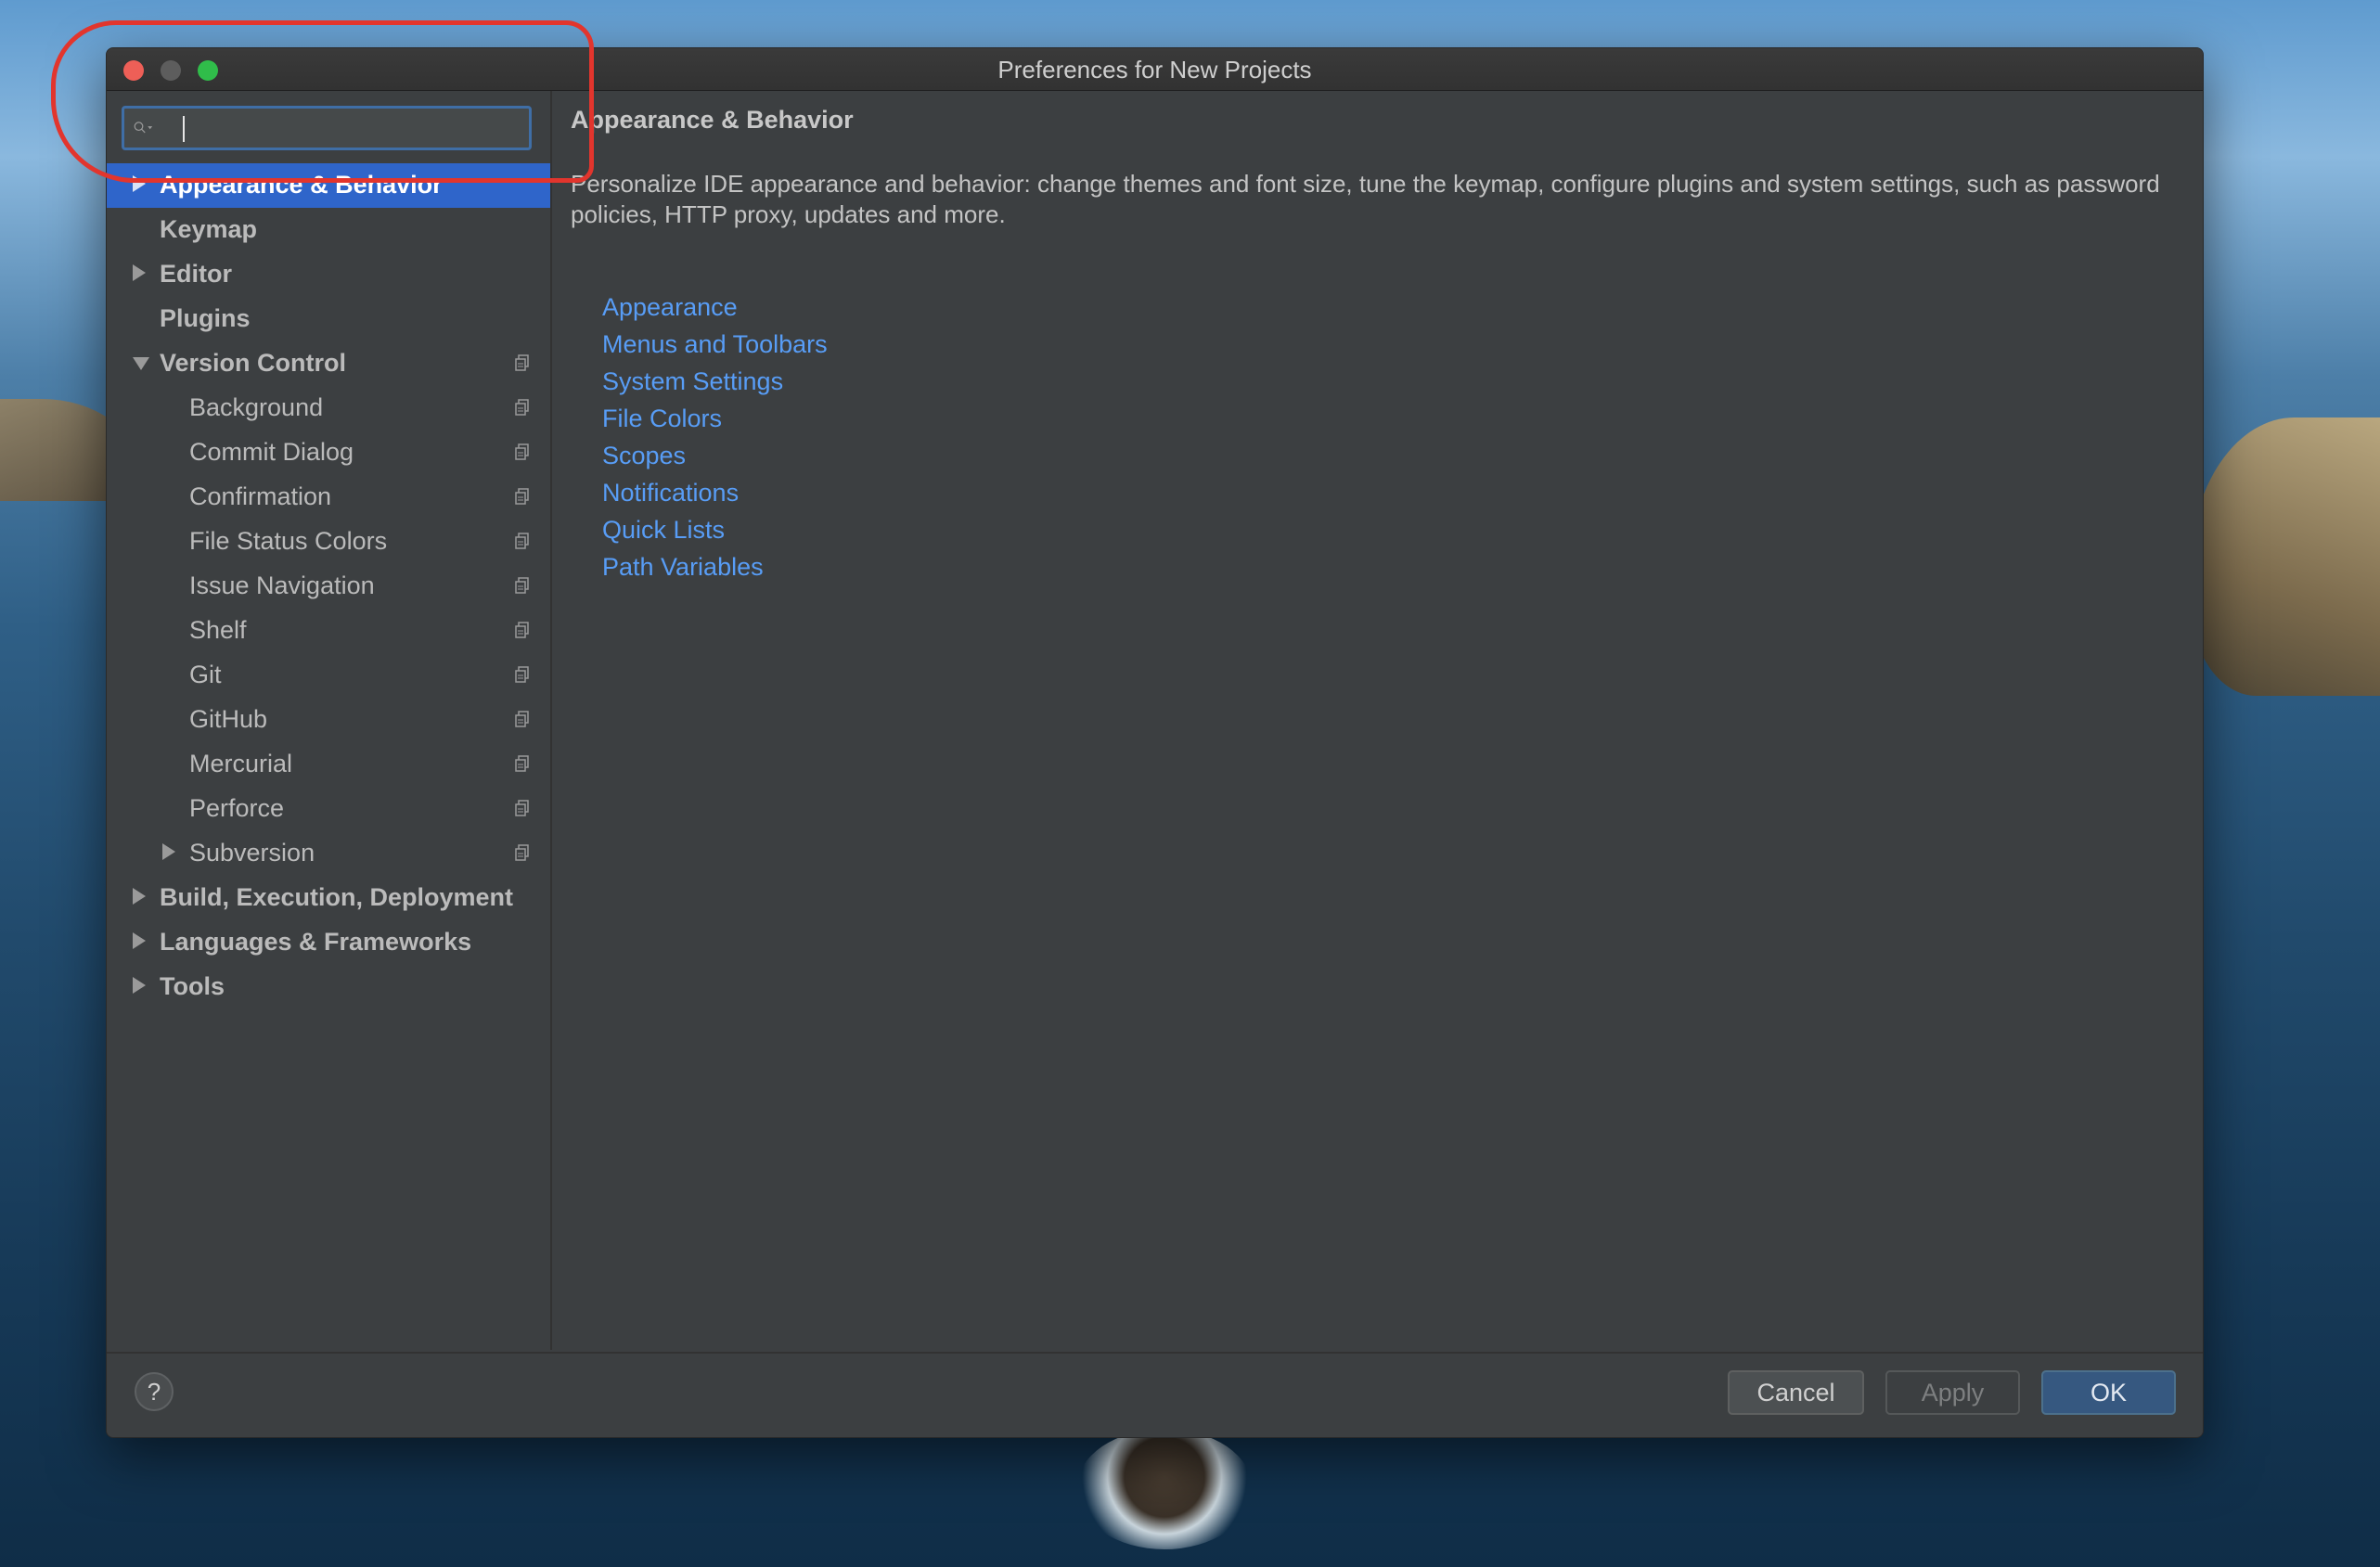 The height and width of the screenshot is (1567, 2380). Describe the element at coordinates (1155, 1394) in the screenshot. I see `dialog-footer: ? Cancel Apply OK` at that location.